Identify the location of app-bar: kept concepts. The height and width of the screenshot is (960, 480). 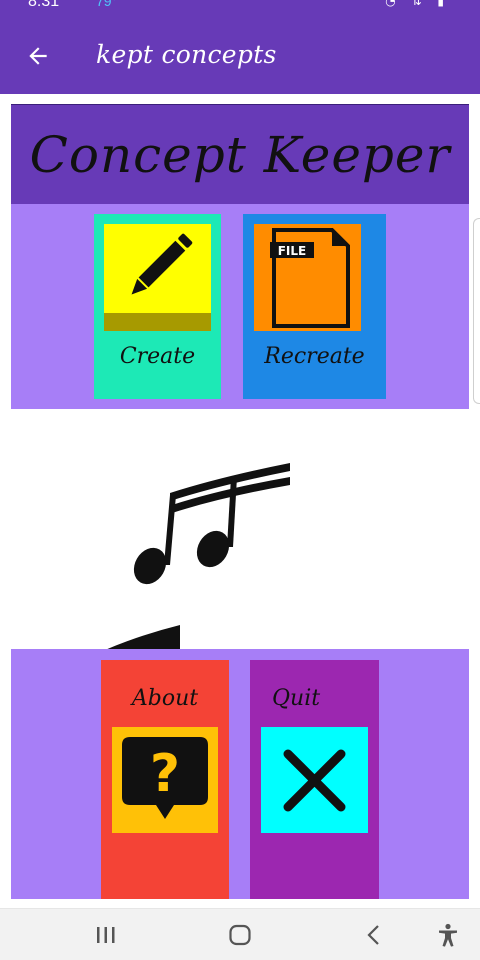
(240, 54).